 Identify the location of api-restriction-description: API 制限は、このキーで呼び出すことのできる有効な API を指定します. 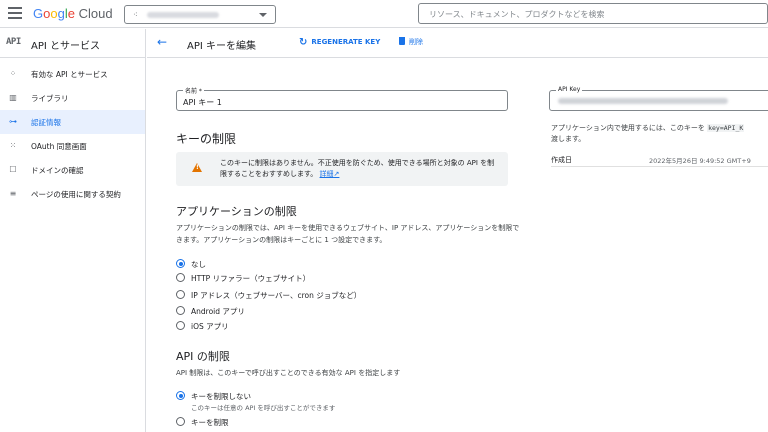
(288, 373).